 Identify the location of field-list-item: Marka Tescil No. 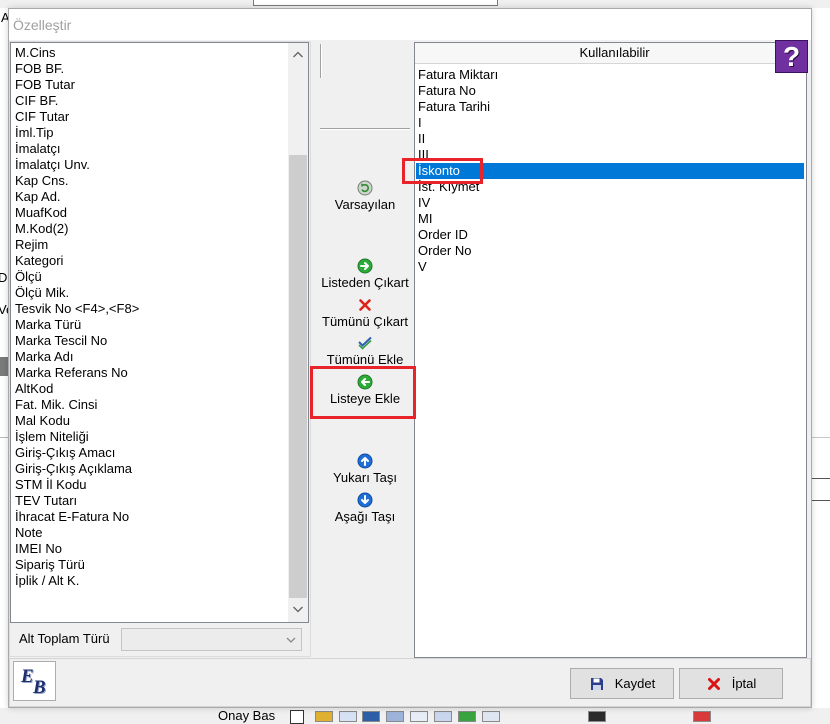
(149, 341).